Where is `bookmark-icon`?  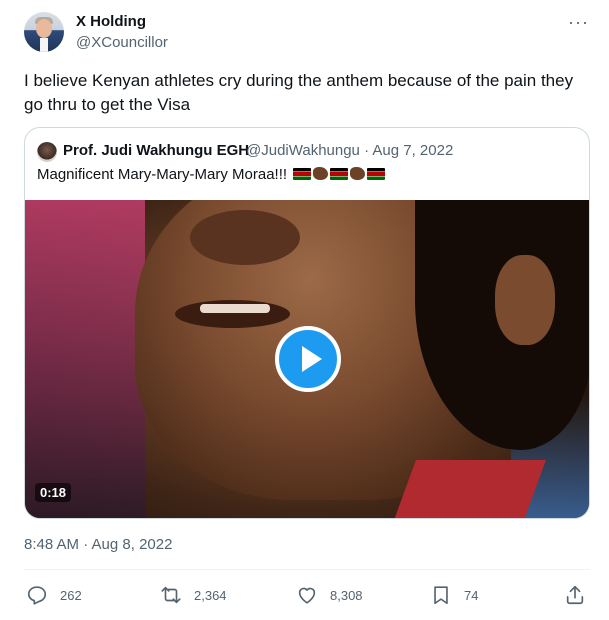
bookmark-icon is located at coordinates (441, 595).